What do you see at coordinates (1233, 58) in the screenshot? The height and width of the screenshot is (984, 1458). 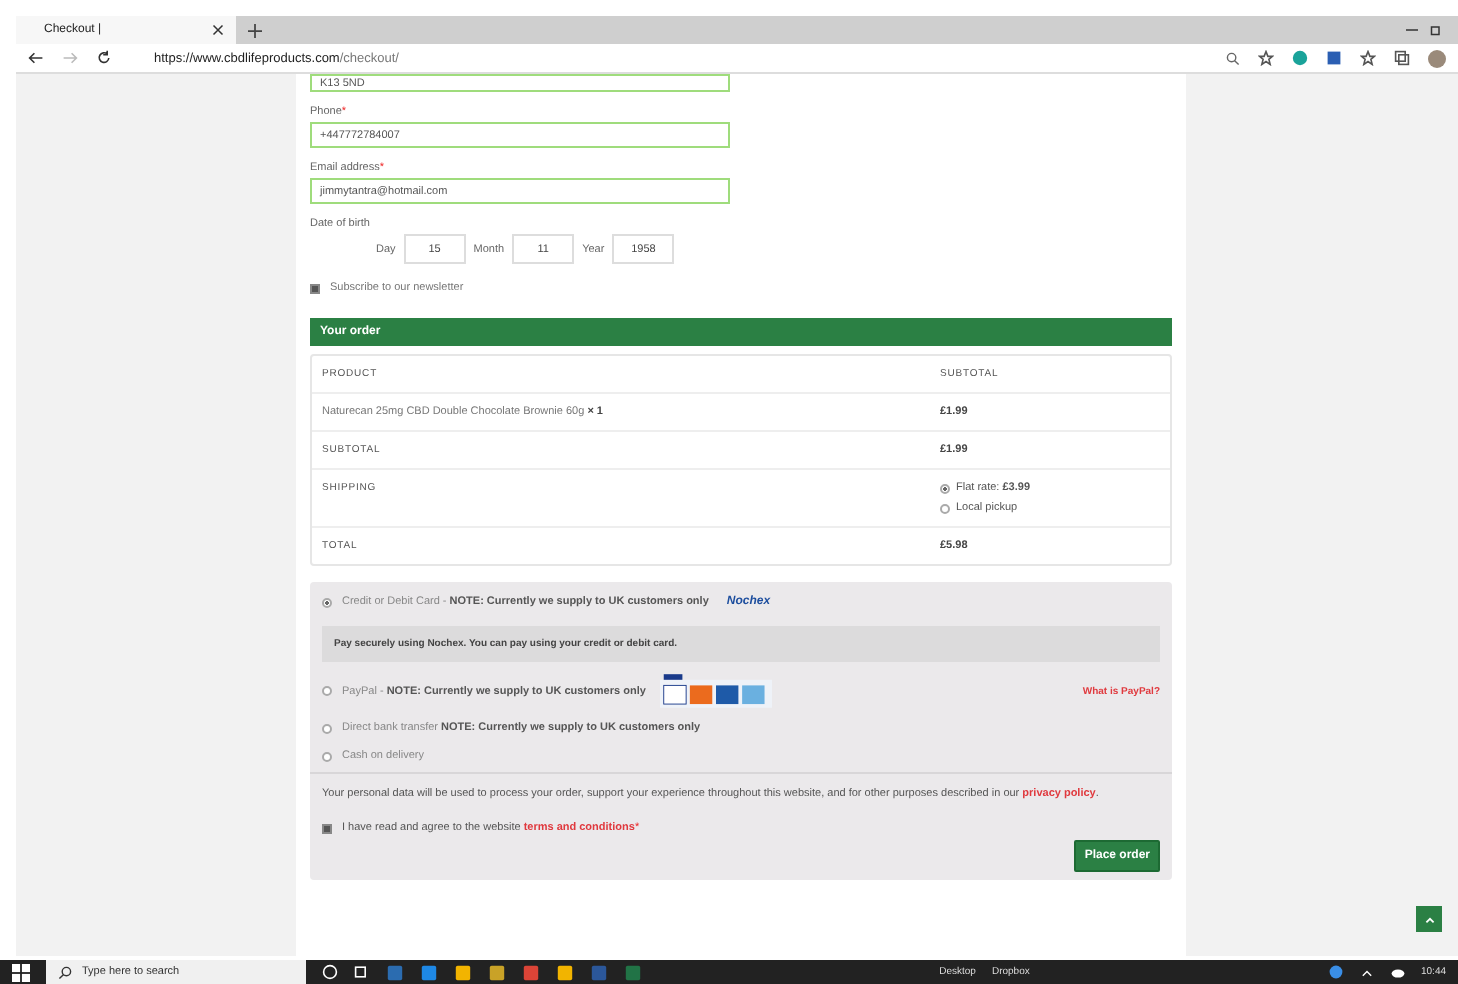 I see `zoom-icon` at bounding box center [1233, 58].